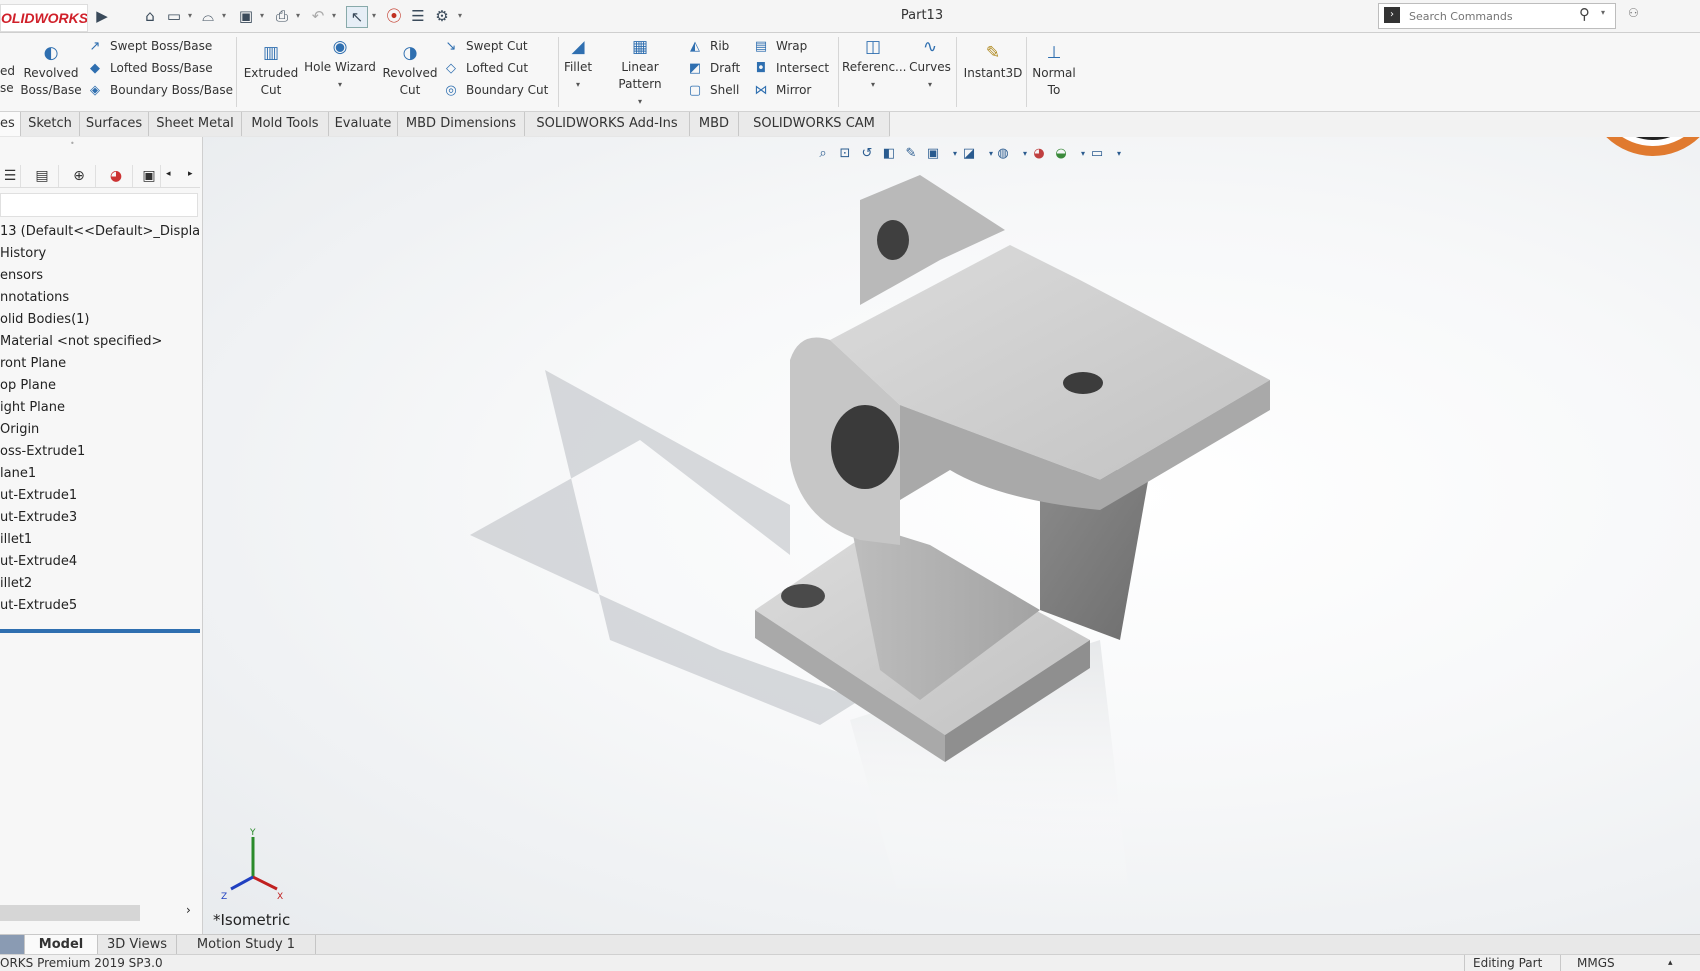 The width and height of the screenshot is (1700, 971). Describe the element at coordinates (100, 276) in the screenshot. I see `tree-item-sensors: ensors` at that location.